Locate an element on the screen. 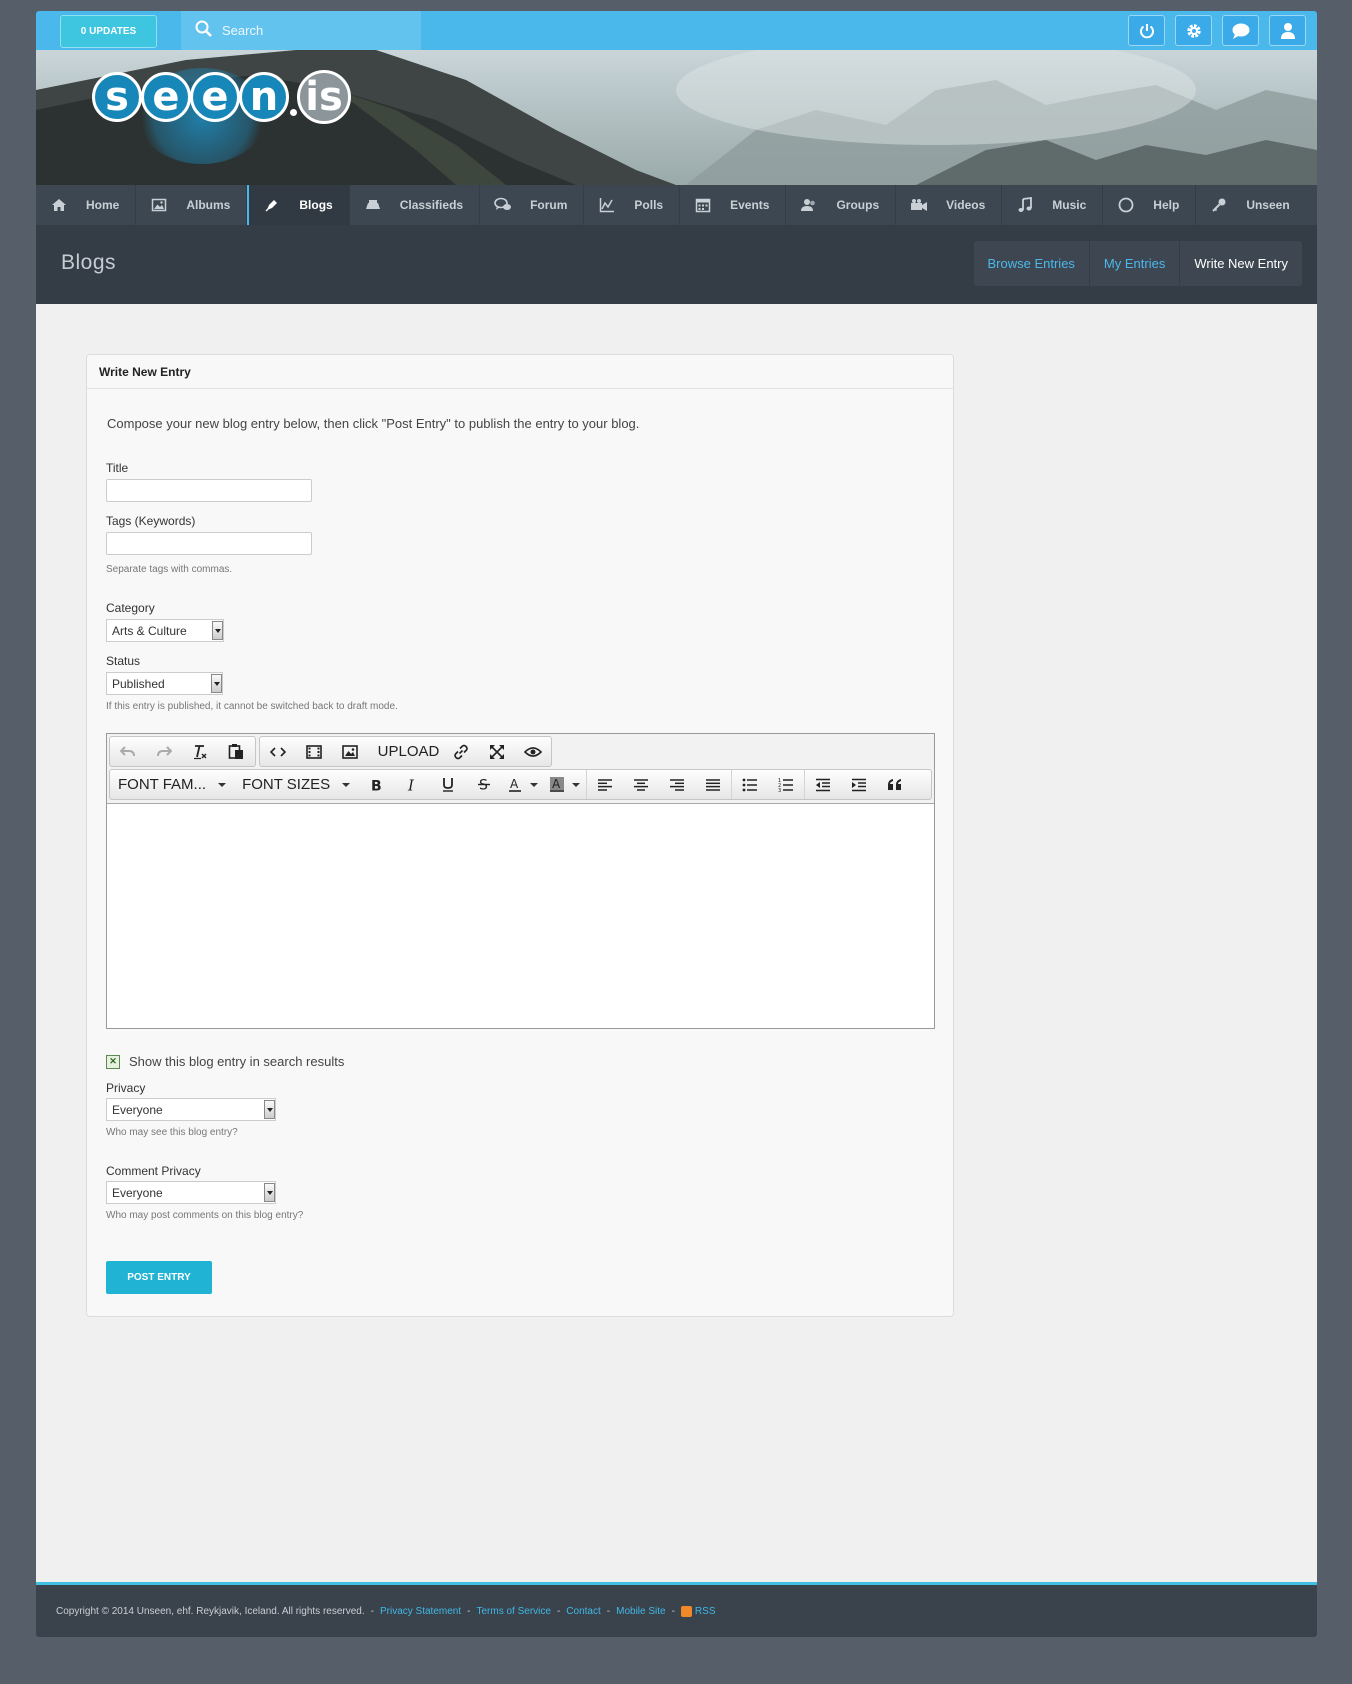  paste-icon is located at coordinates (236, 751).